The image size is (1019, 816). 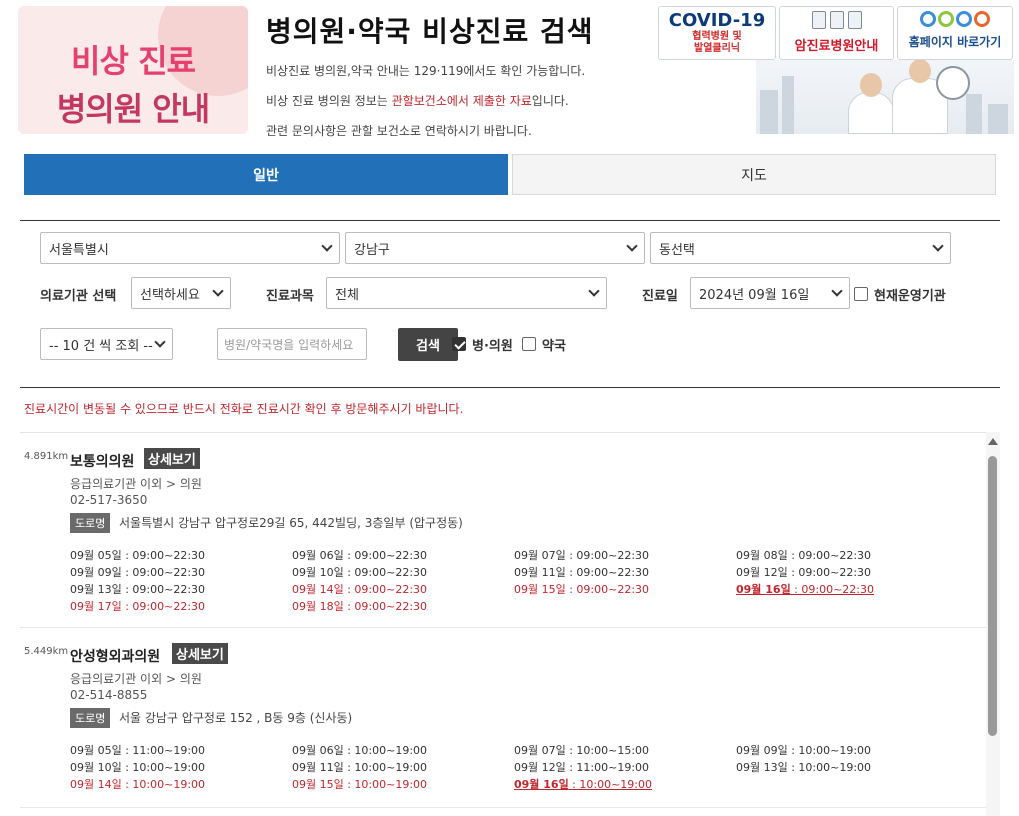 What do you see at coordinates (329, 101) in the screenshot?
I see `info-line-2-pre: 비상 진료 병의원 정보는` at bounding box center [329, 101].